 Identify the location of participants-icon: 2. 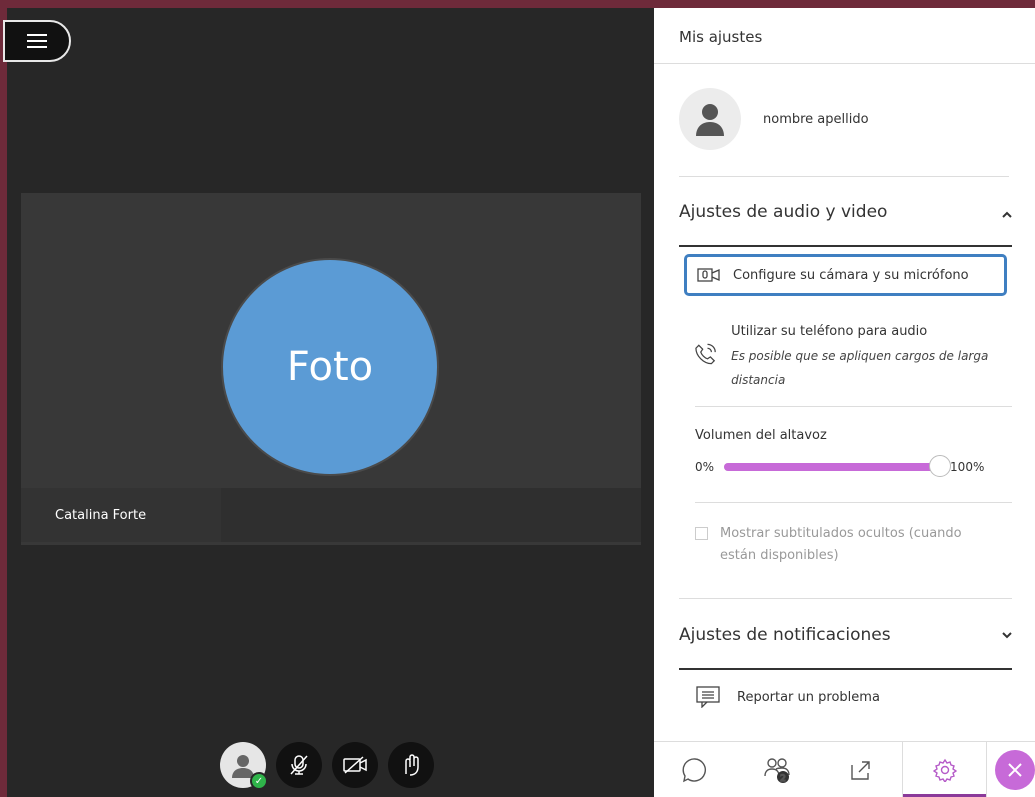
(777, 770).